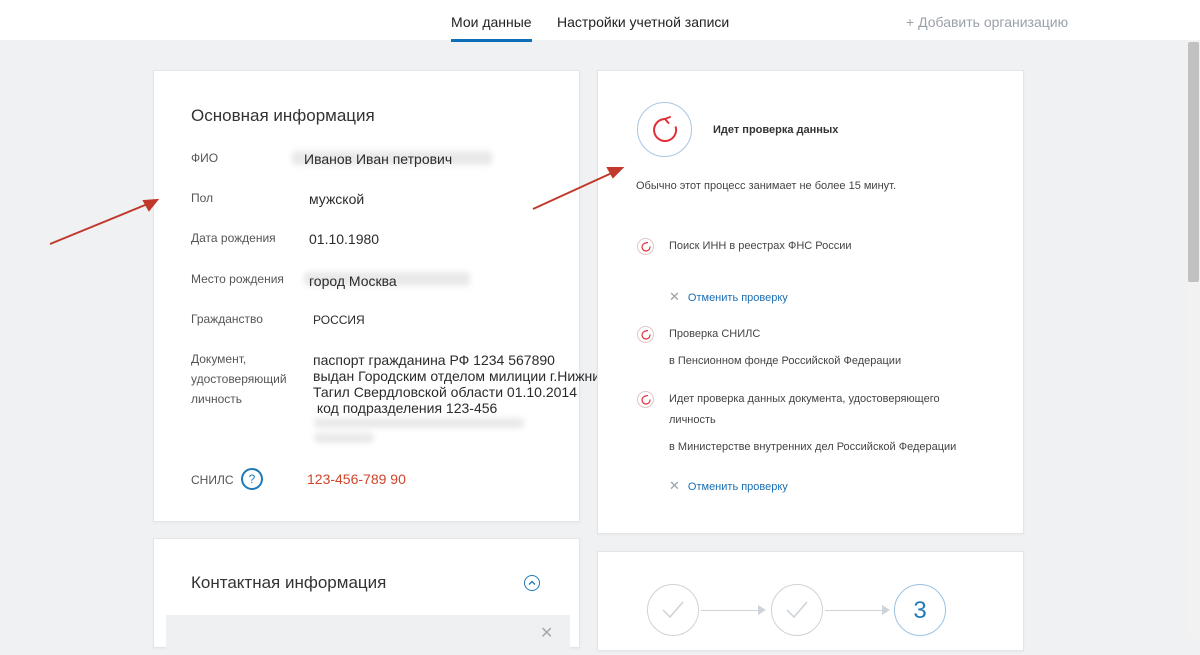 This screenshot has height=655, width=1200. Describe the element at coordinates (339, 320) in the screenshot. I see `field-value-citizenship: РОССИЯ` at that location.